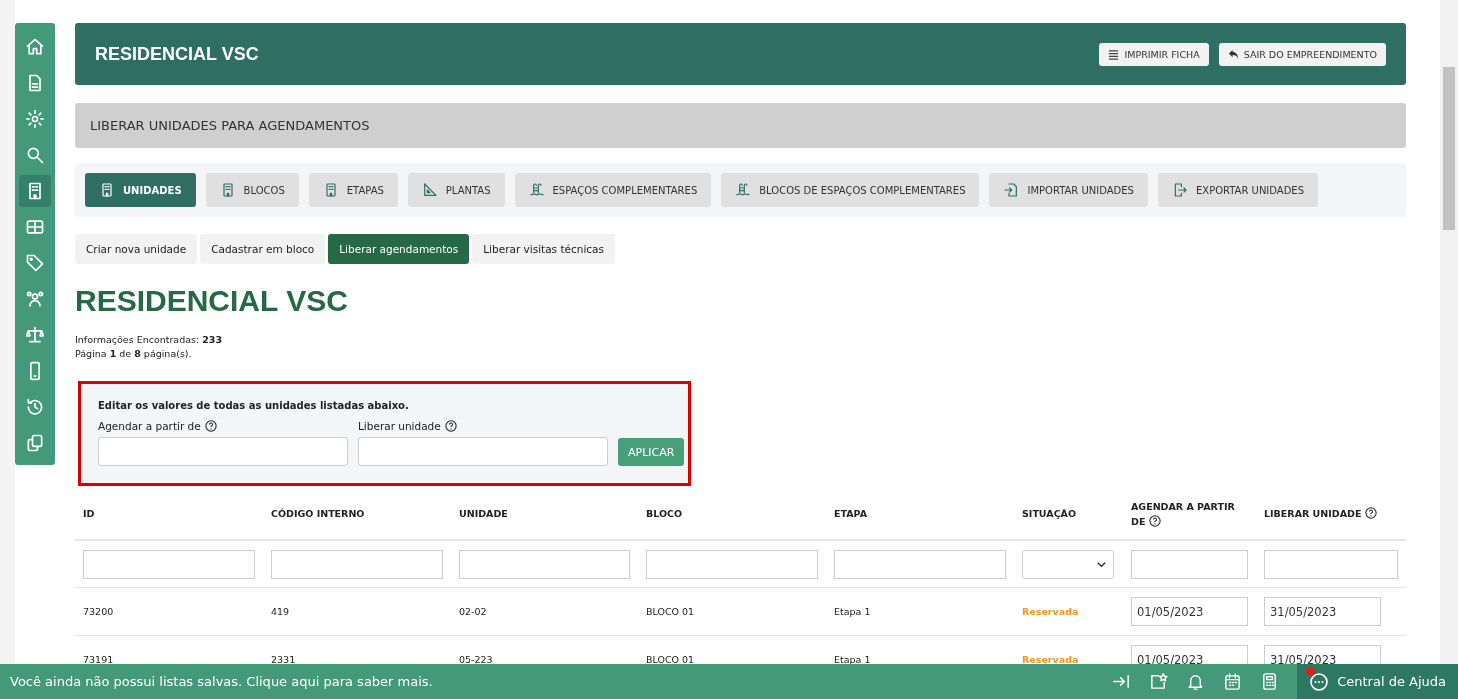 This screenshot has width=1458, height=699. Describe the element at coordinates (35, 263) in the screenshot. I see `tag-icon` at that location.